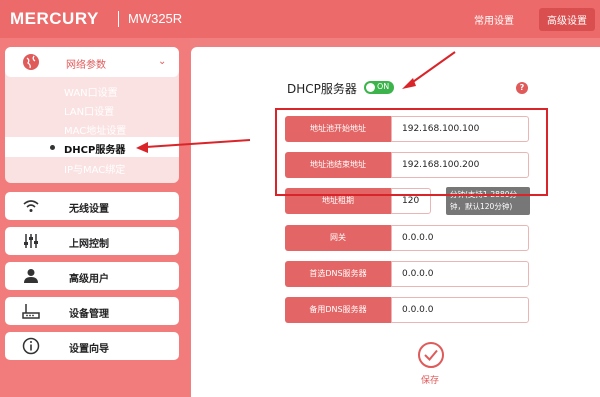 The width and height of the screenshot is (600, 397). I want to click on field-row-primary-dns: 首选DNS服务器 0.0.0.0, so click(407, 274).